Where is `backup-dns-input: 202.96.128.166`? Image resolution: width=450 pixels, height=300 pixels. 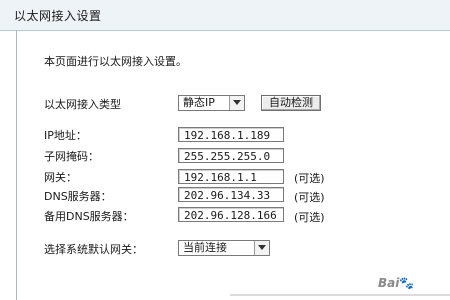
backup-dns-input: 202.96.128.166 is located at coordinates (231, 214).